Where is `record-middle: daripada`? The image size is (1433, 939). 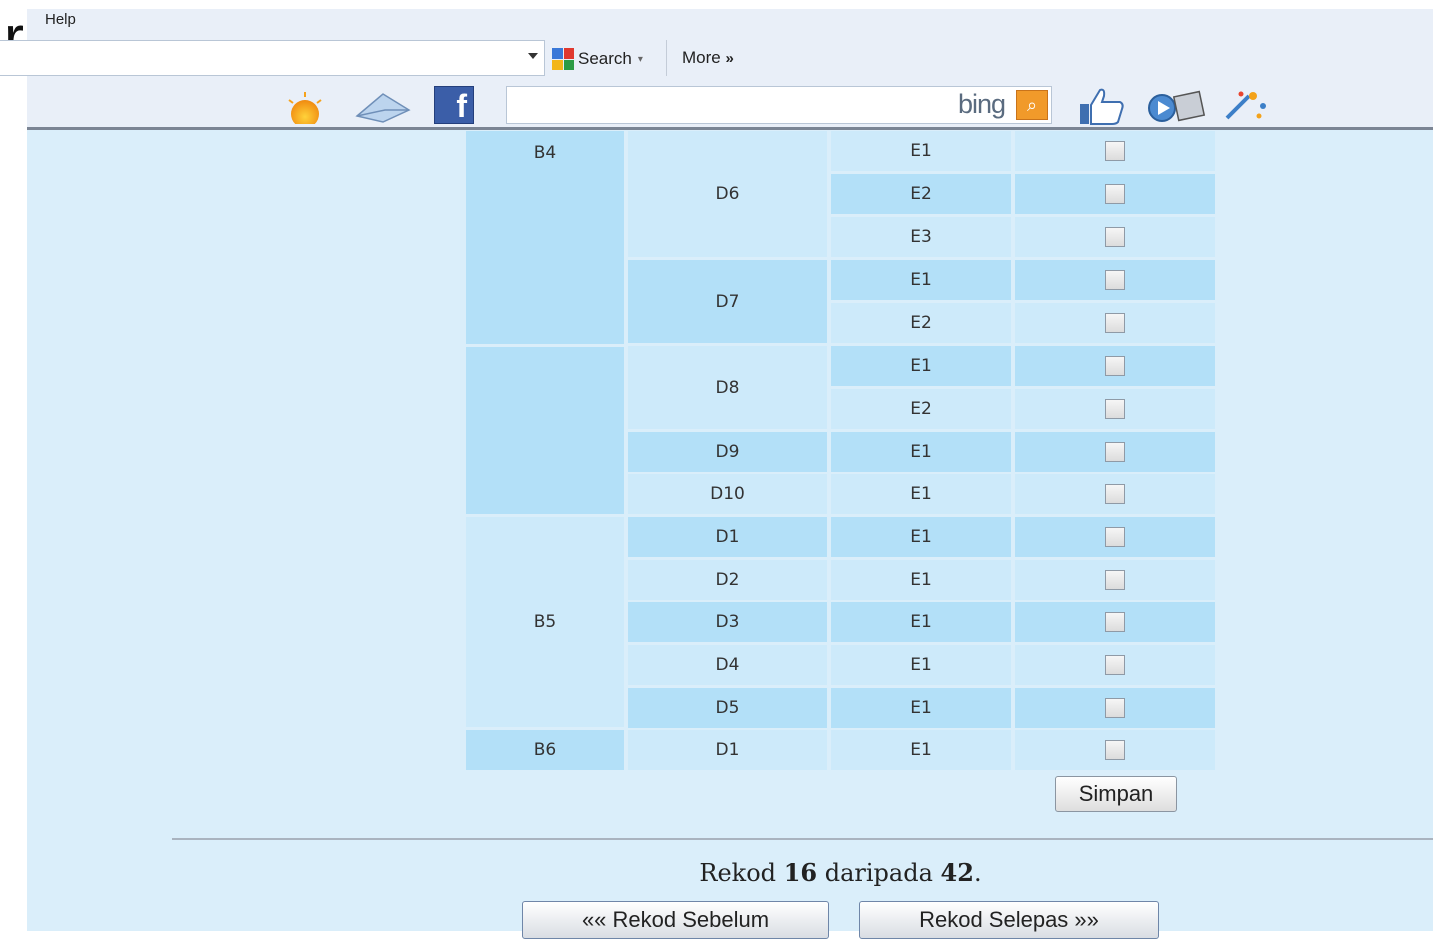 record-middle: daripada is located at coordinates (878, 873).